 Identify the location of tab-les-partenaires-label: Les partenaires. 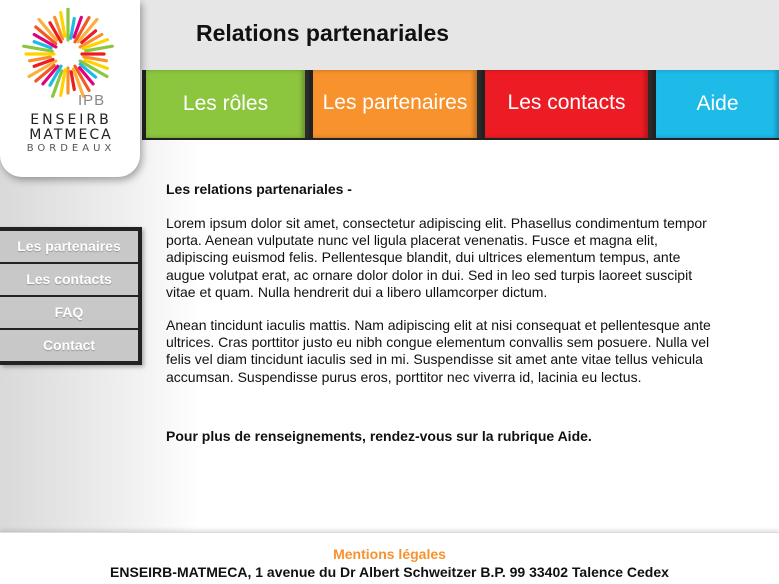
(395, 102).